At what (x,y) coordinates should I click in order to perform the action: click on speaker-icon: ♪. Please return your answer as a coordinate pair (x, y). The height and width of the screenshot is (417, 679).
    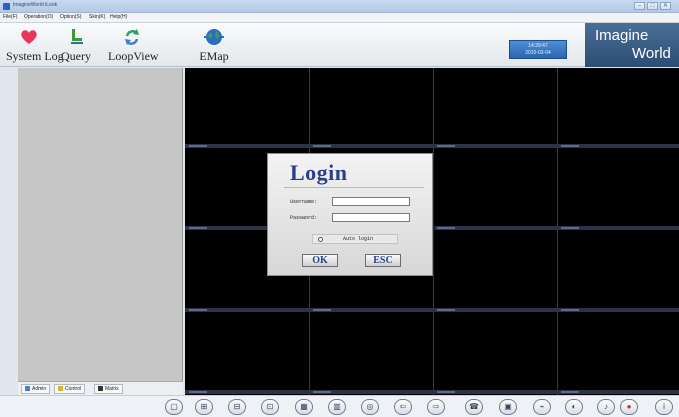
    Looking at the image, I should click on (606, 406).